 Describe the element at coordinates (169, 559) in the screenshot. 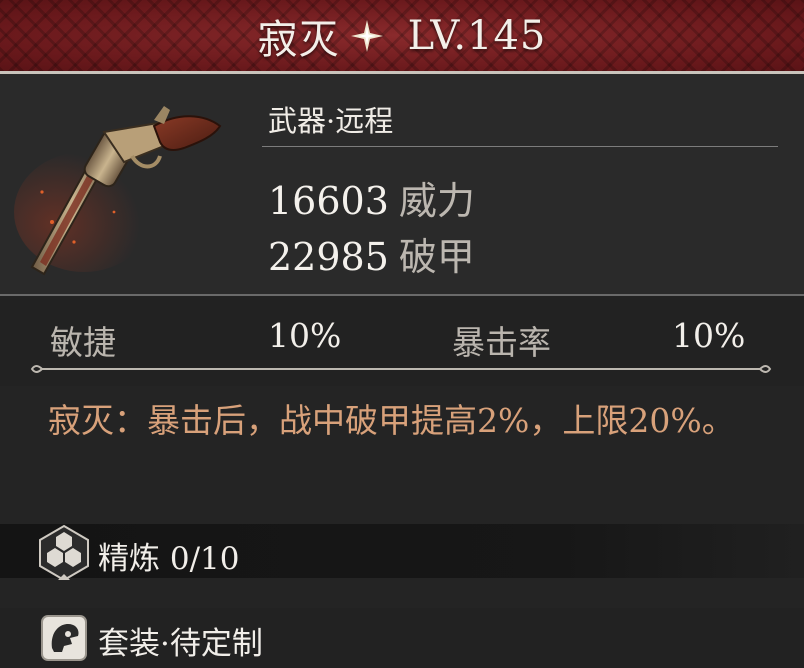

I see `refine-label: 精炼 0/10` at that location.